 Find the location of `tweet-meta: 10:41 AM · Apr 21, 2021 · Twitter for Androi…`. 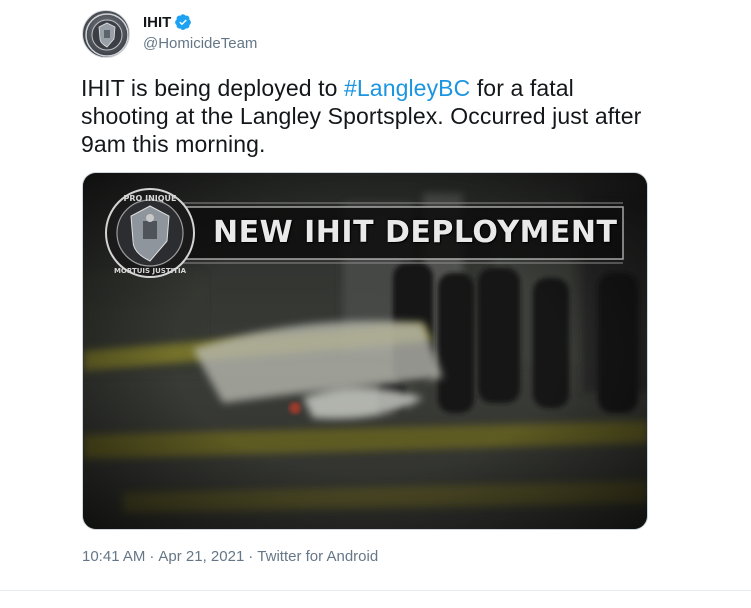

tweet-meta: 10:41 AM · Apr 21, 2021 · Twitter for Androi… is located at coordinates (230, 556).